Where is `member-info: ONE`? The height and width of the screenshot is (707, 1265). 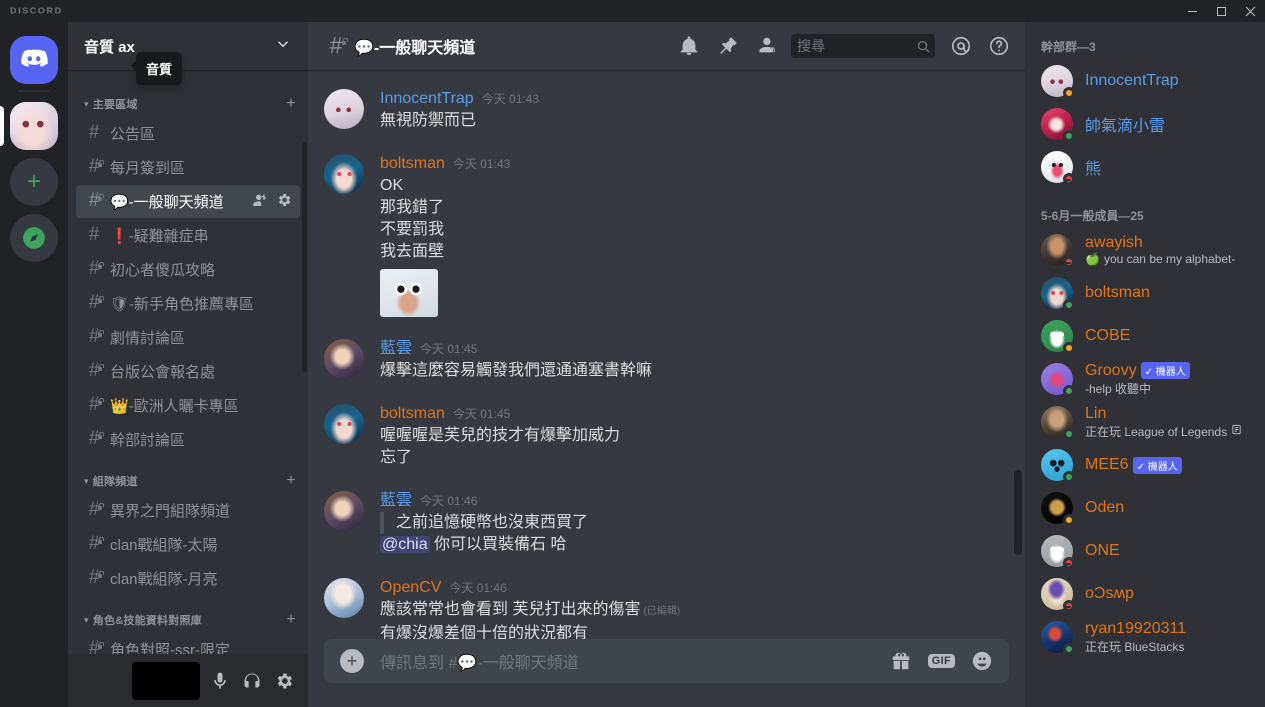
member-info: ONE is located at coordinates (1167, 551).